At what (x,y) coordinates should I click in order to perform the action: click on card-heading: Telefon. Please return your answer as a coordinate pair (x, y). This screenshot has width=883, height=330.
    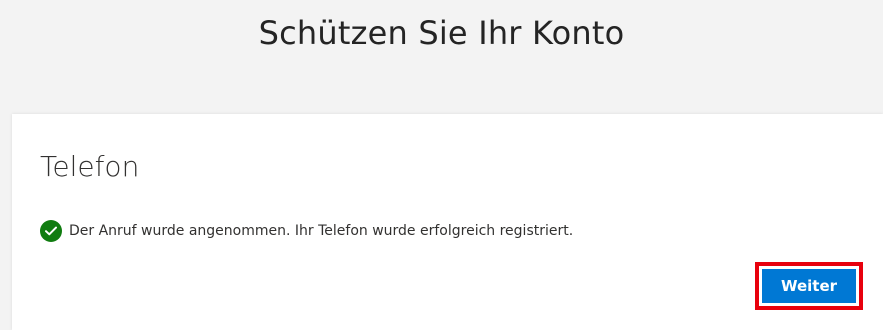
    Looking at the image, I should click on (90, 166).